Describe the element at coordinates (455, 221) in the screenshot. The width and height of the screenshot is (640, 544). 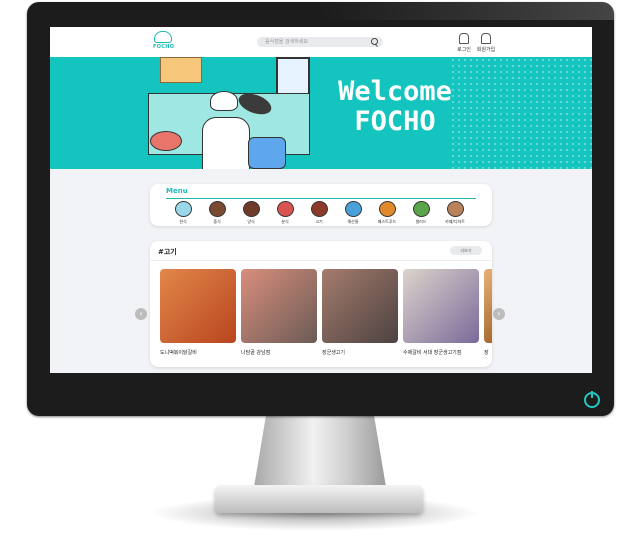
I see `menu-item-label: 카페/디저트` at that location.